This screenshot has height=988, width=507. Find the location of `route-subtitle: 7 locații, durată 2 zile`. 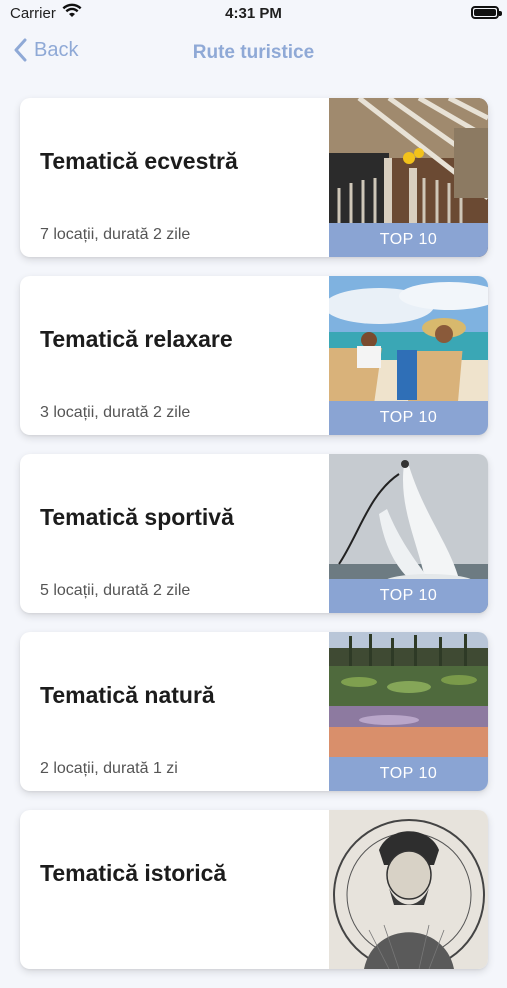

route-subtitle: 7 locații, durată 2 zile is located at coordinates (115, 234).